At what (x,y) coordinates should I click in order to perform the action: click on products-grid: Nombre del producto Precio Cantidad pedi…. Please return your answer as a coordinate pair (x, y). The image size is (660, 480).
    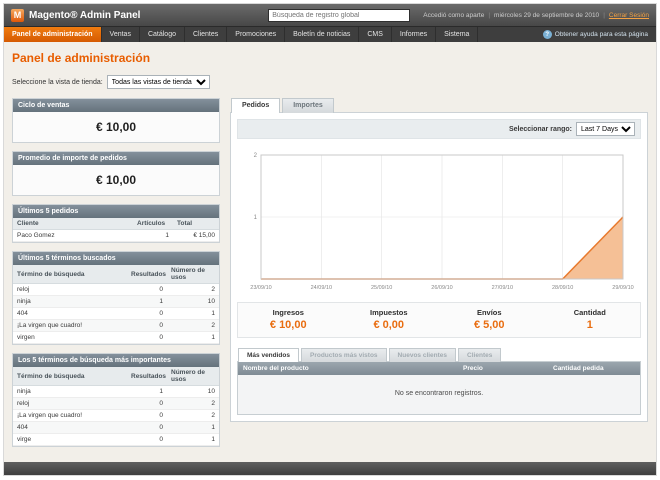
    Looking at the image, I should click on (439, 388).